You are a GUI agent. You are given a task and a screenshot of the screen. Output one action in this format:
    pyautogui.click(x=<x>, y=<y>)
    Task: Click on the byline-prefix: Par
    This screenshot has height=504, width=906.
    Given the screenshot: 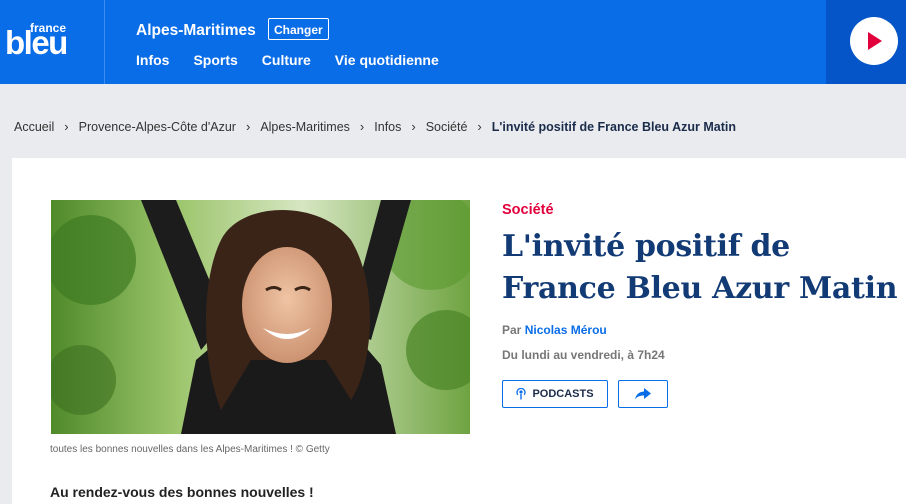 What is the action you would take?
    pyautogui.click(x=512, y=330)
    